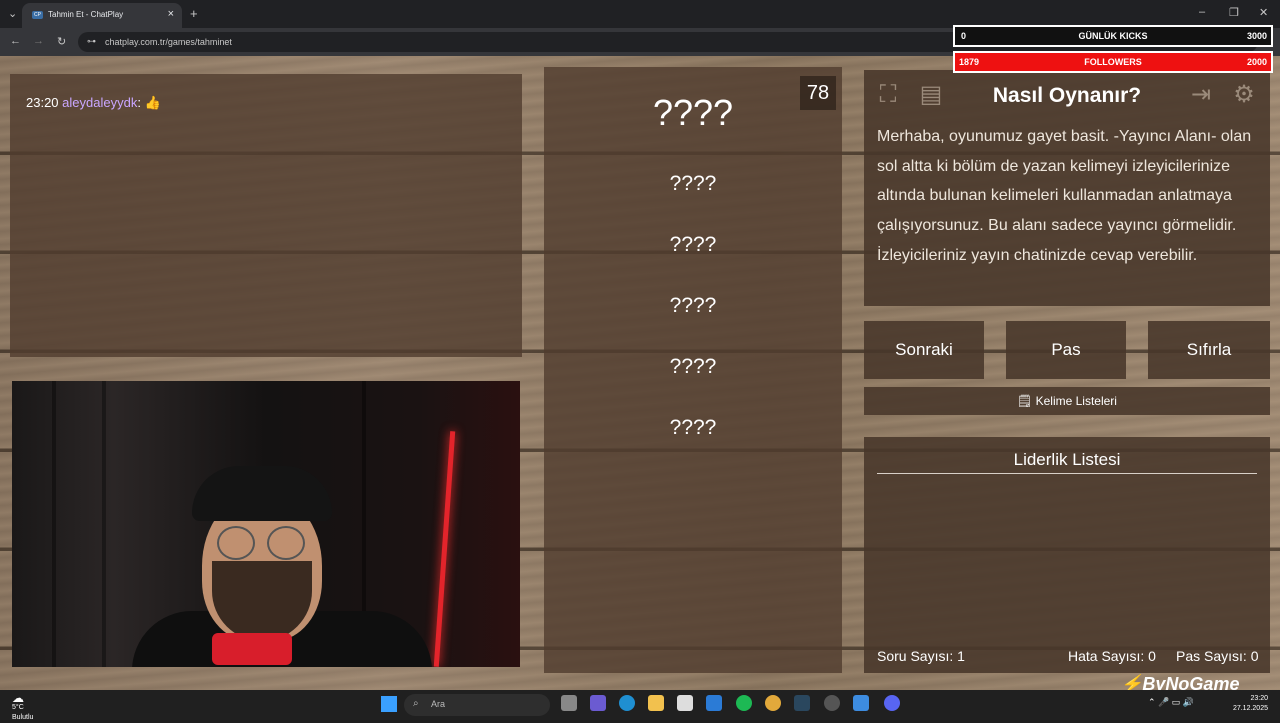  What do you see at coordinates (640, 14) in the screenshot?
I see `browser-tab-bar: ⌄ CP Tahmin Et - ChatPlay × + – ❐ ✕` at bounding box center [640, 14].